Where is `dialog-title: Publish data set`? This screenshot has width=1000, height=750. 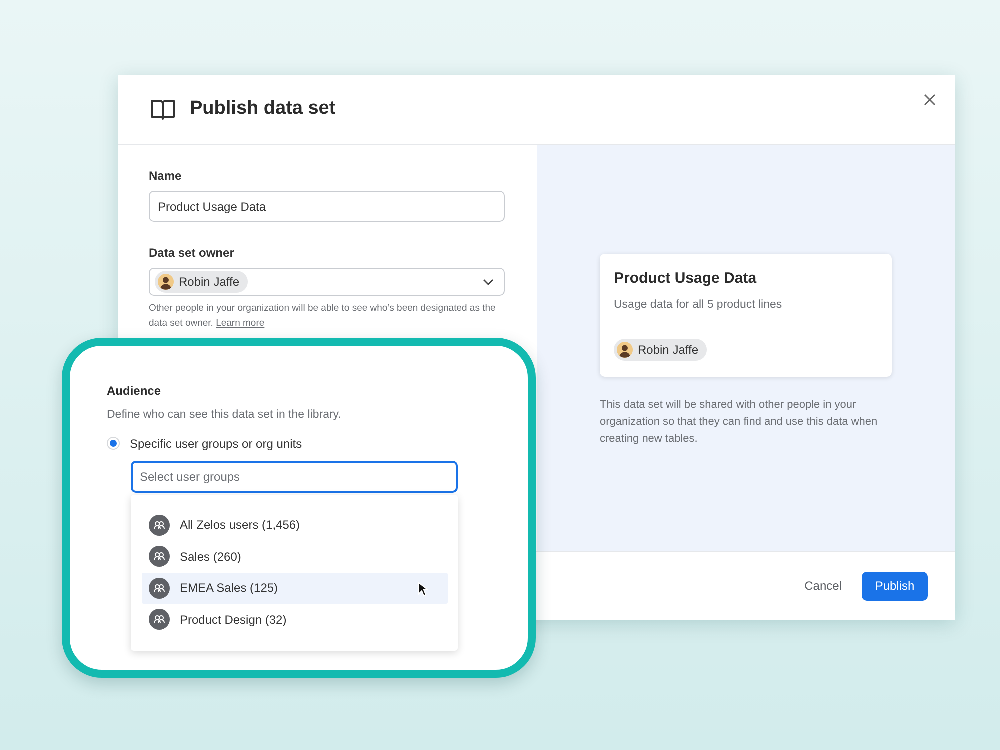
dialog-title: Publish data set is located at coordinates (263, 109).